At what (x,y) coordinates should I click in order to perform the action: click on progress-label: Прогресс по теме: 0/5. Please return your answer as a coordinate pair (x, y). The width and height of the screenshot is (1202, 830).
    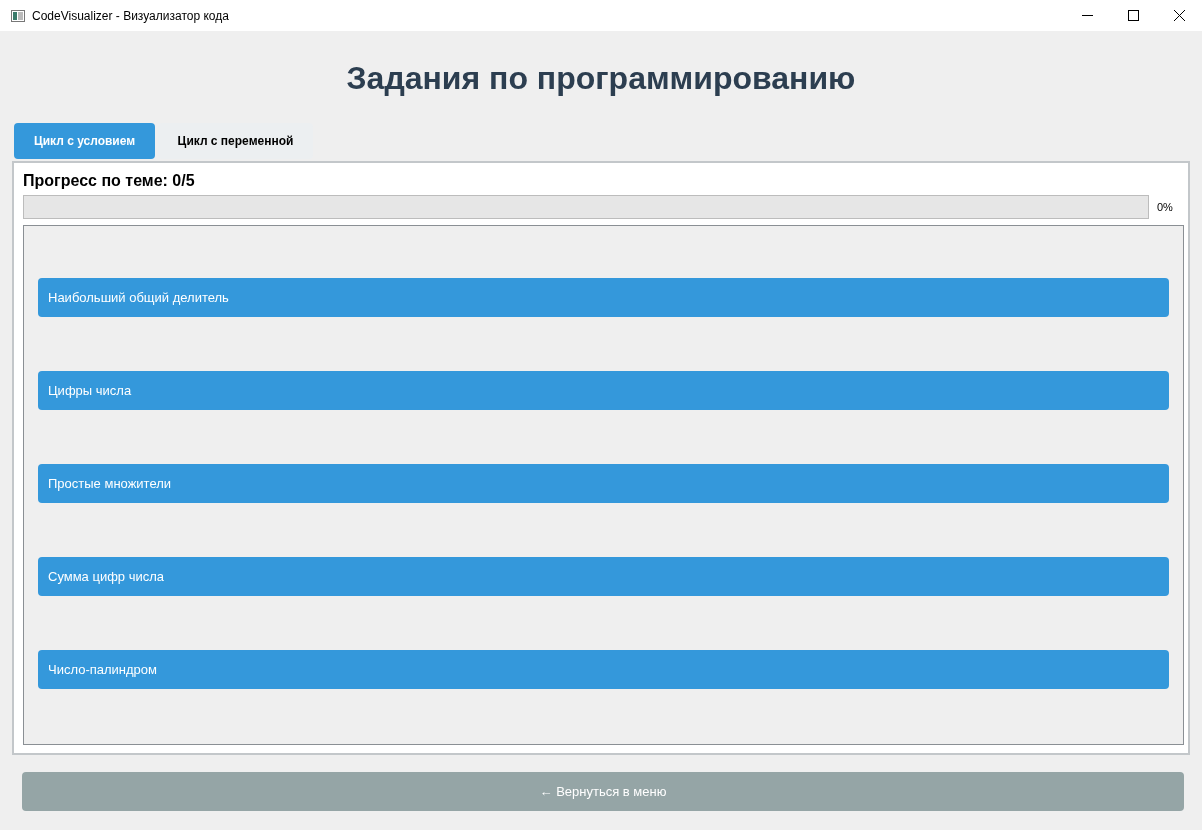
    Looking at the image, I should click on (109, 181).